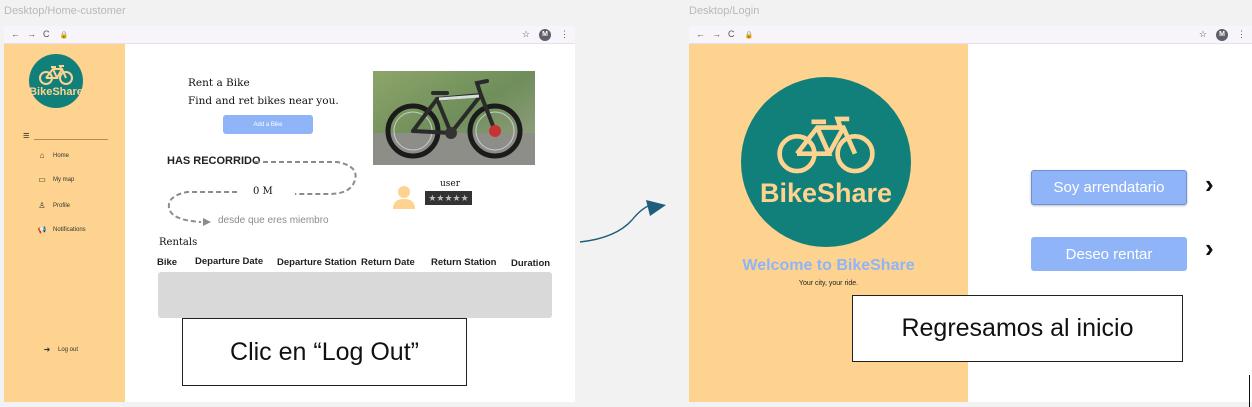  I want to click on user-rating: ★★★★★, so click(448, 198).